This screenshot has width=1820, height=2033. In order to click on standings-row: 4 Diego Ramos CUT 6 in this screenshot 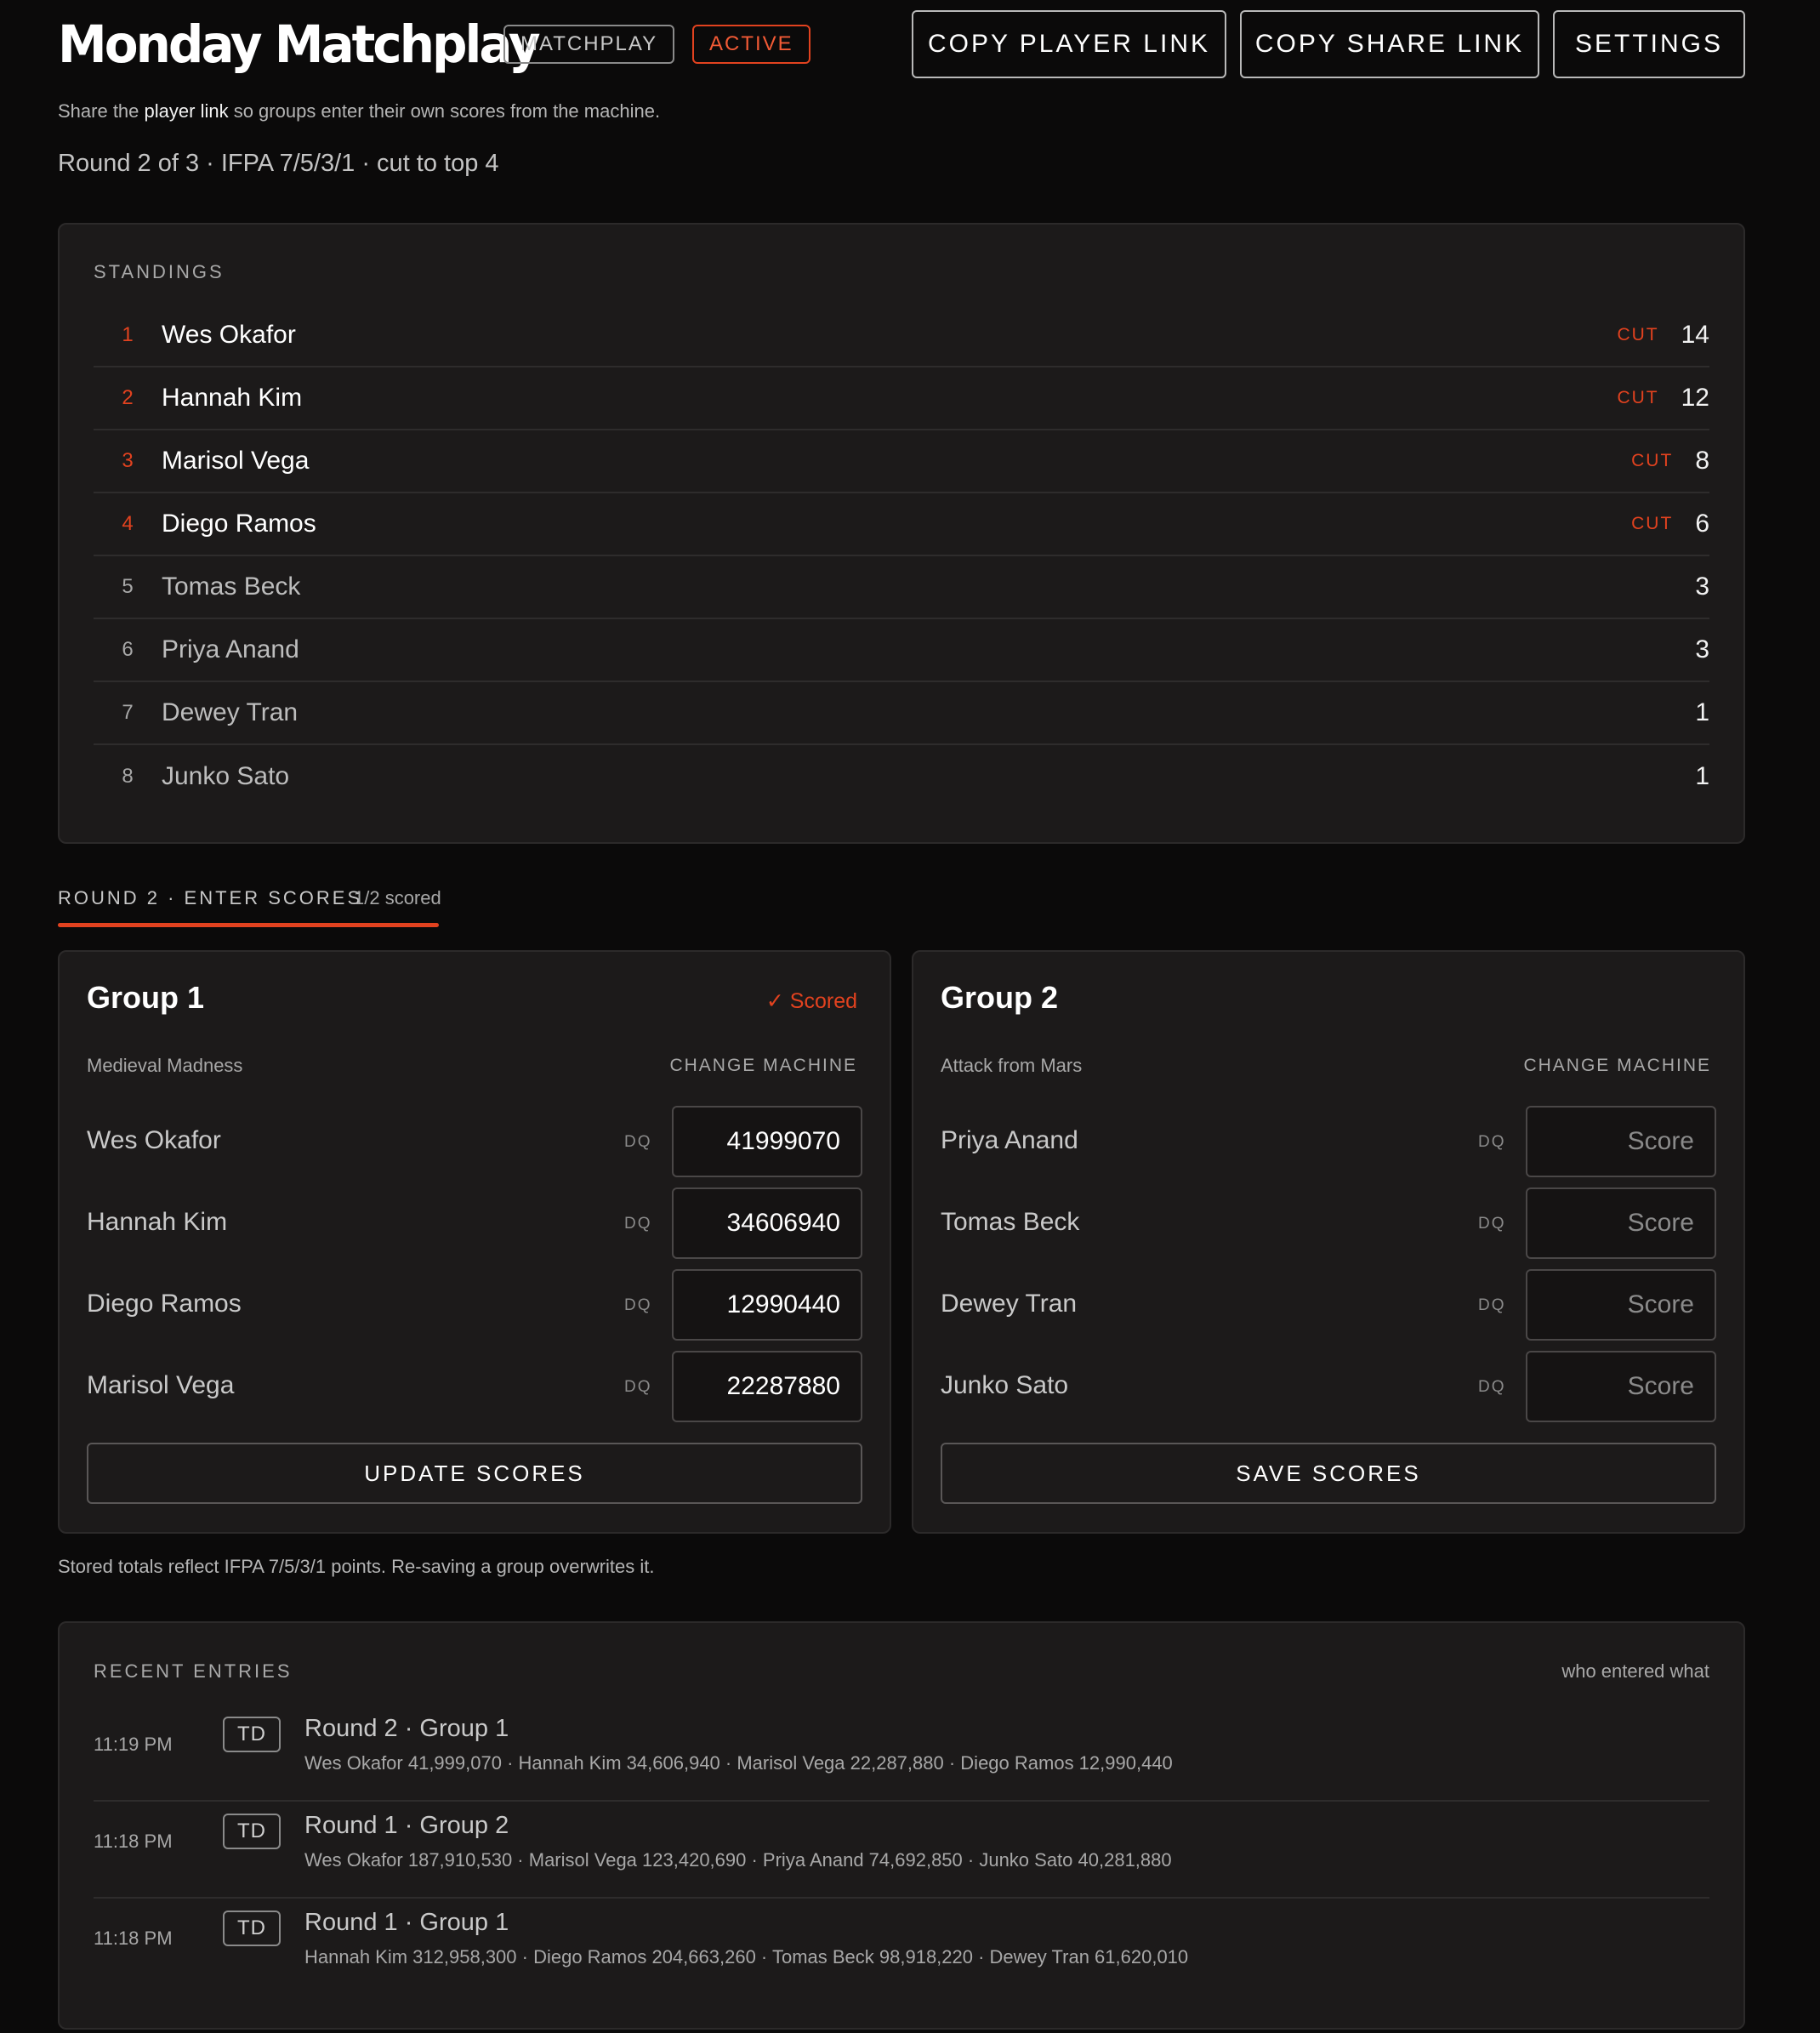, I will do `click(902, 524)`.